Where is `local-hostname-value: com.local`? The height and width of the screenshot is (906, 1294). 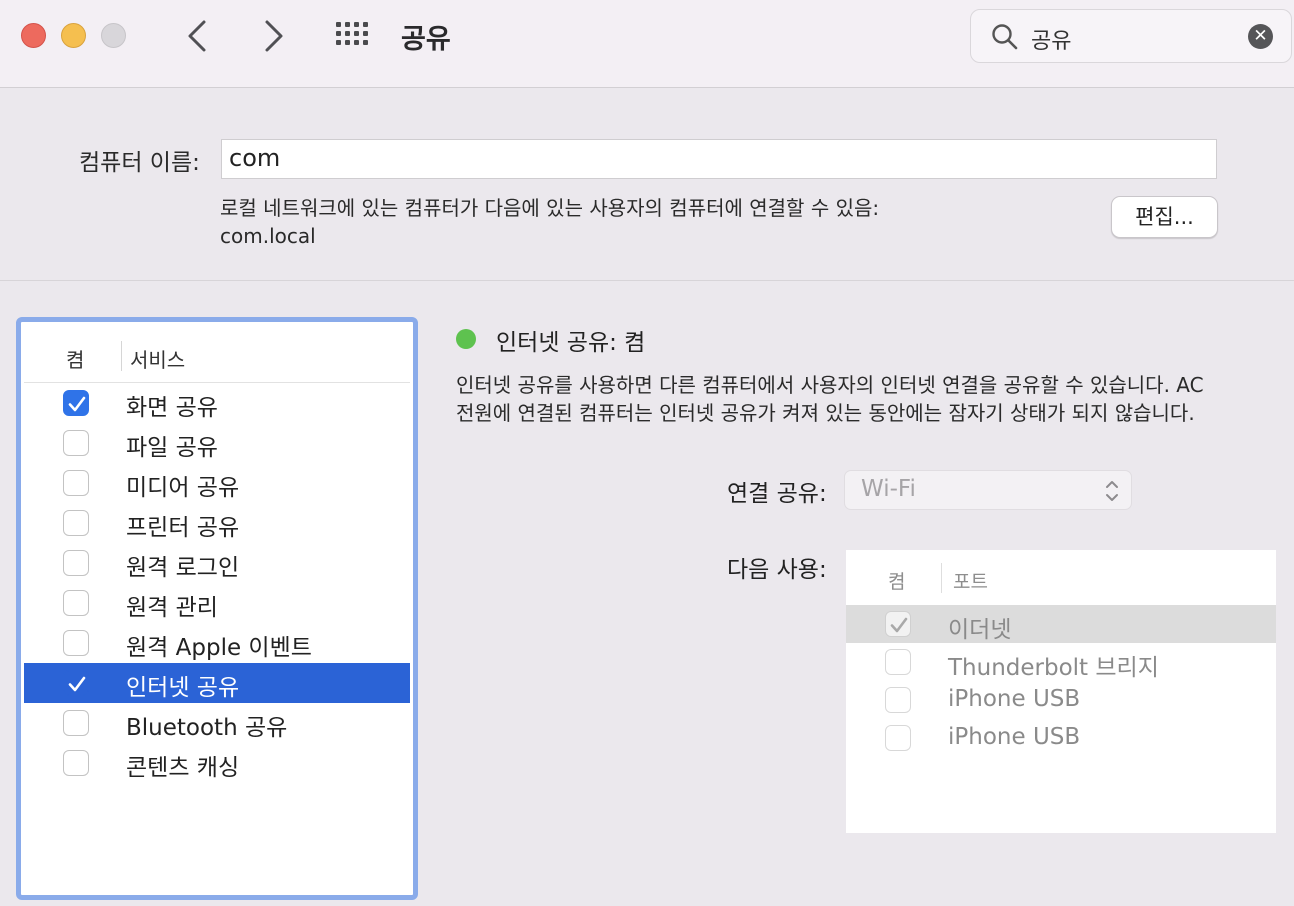 local-hostname-value: com.local is located at coordinates (268, 236).